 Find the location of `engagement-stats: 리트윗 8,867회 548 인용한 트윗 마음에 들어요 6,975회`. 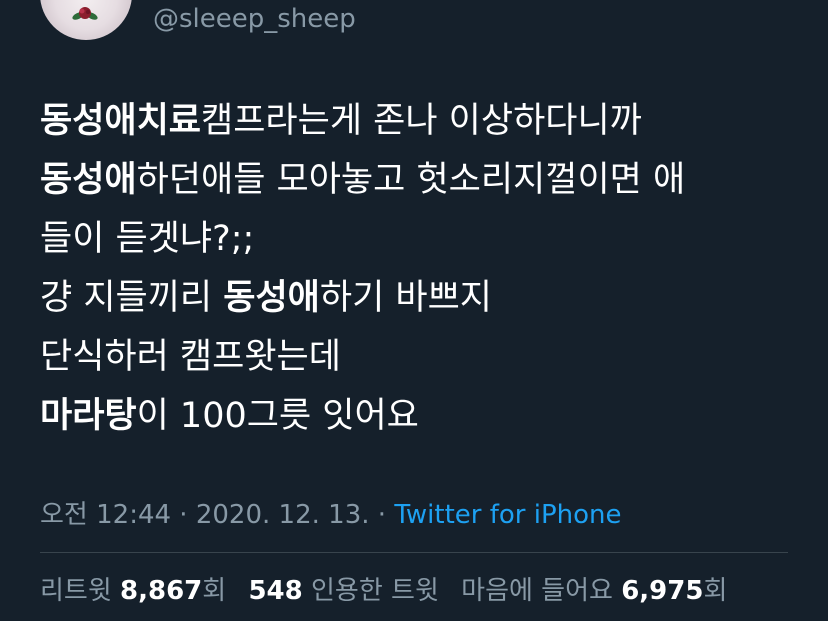

engagement-stats: 리트윗 8,867회 548 인용한 트윗 마음에 들어요 6,975회 is located at coordinates (383, 588).